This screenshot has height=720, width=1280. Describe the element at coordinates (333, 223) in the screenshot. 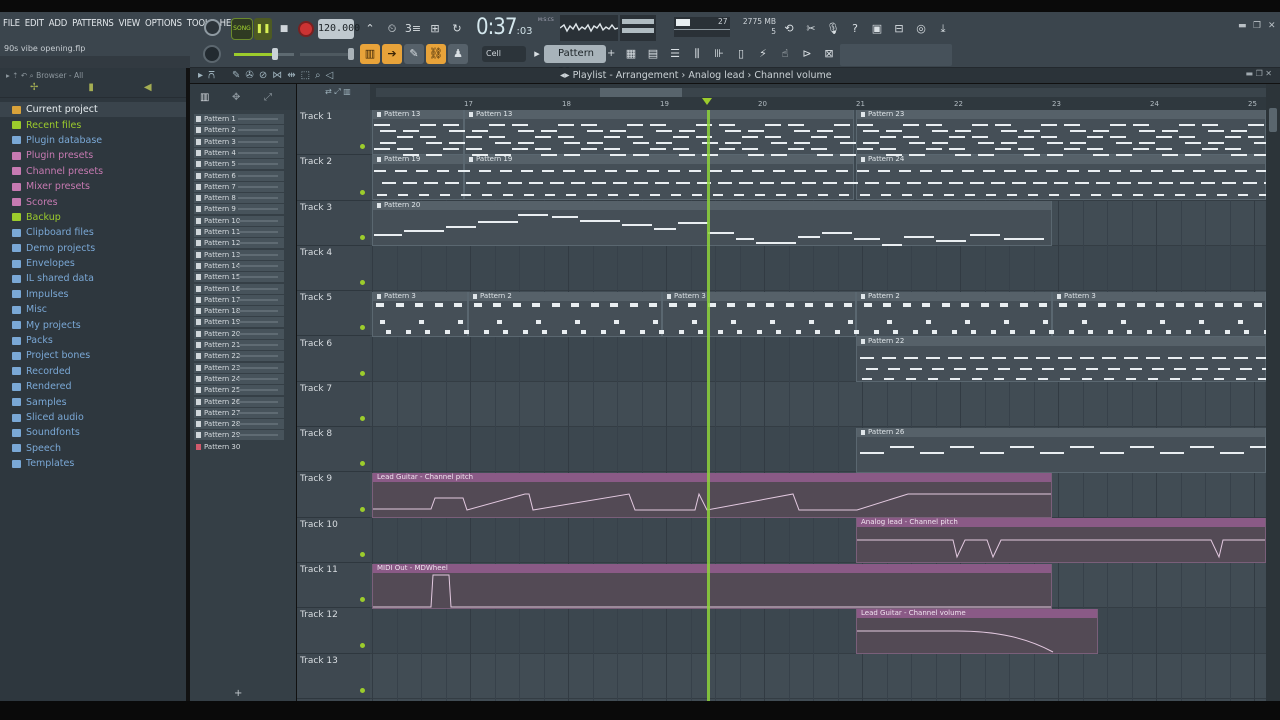

I see `track-header: Track 3` at that location.